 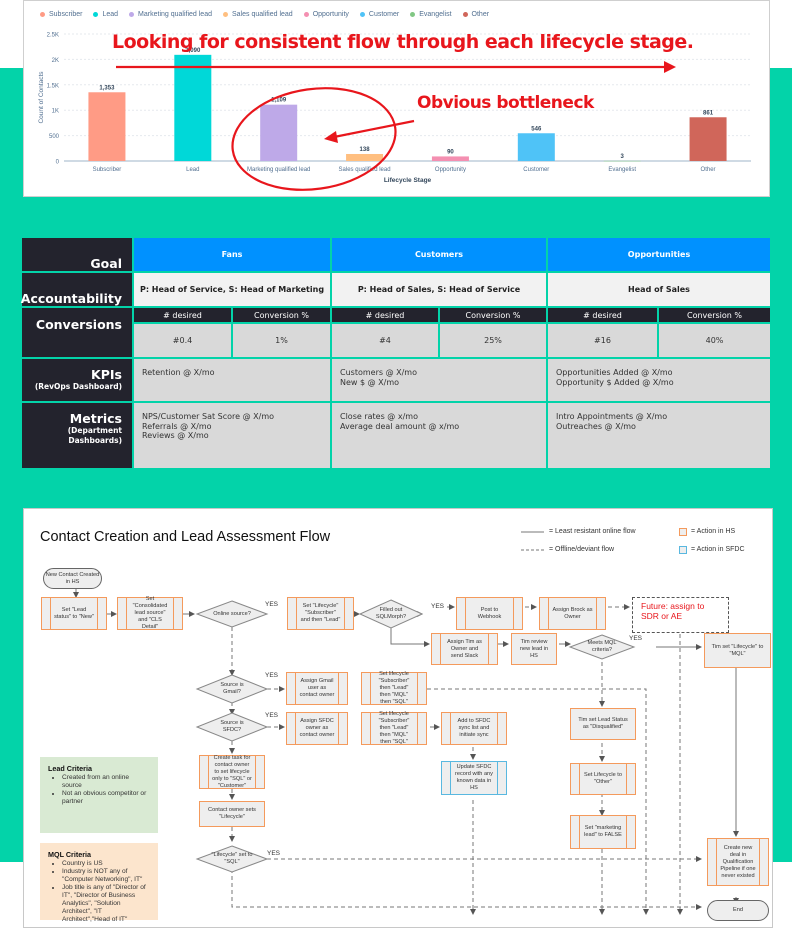 What do you see at coordinates (714, 340) in the screenshot?
I see `conversion-value-opportunities: 40%` at bounding box center [714, 340].